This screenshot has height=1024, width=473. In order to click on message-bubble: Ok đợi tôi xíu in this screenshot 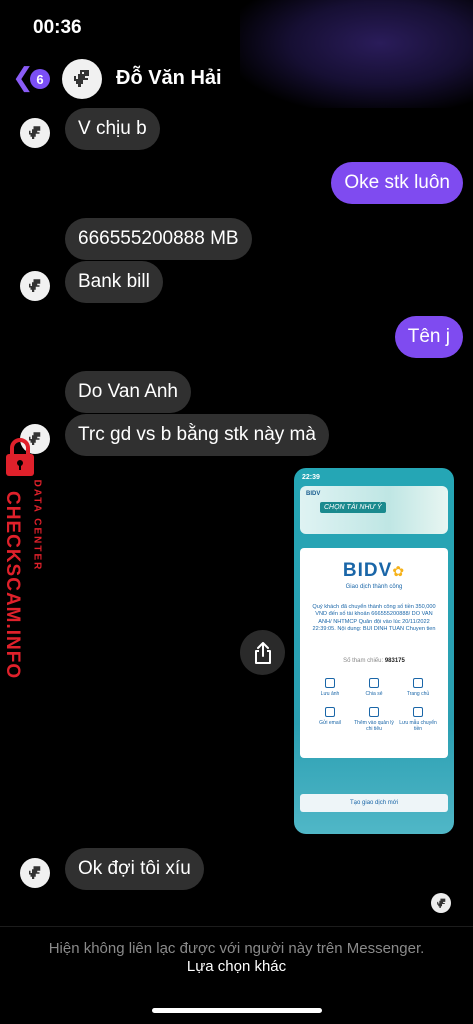, I will do `click(134, 869)`.